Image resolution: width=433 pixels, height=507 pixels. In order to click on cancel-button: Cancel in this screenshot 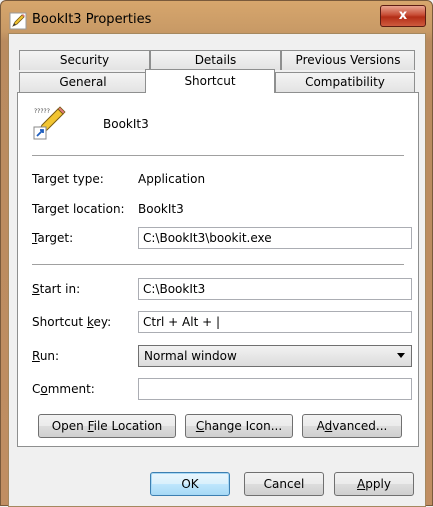, I will do `click(284, 484)`.